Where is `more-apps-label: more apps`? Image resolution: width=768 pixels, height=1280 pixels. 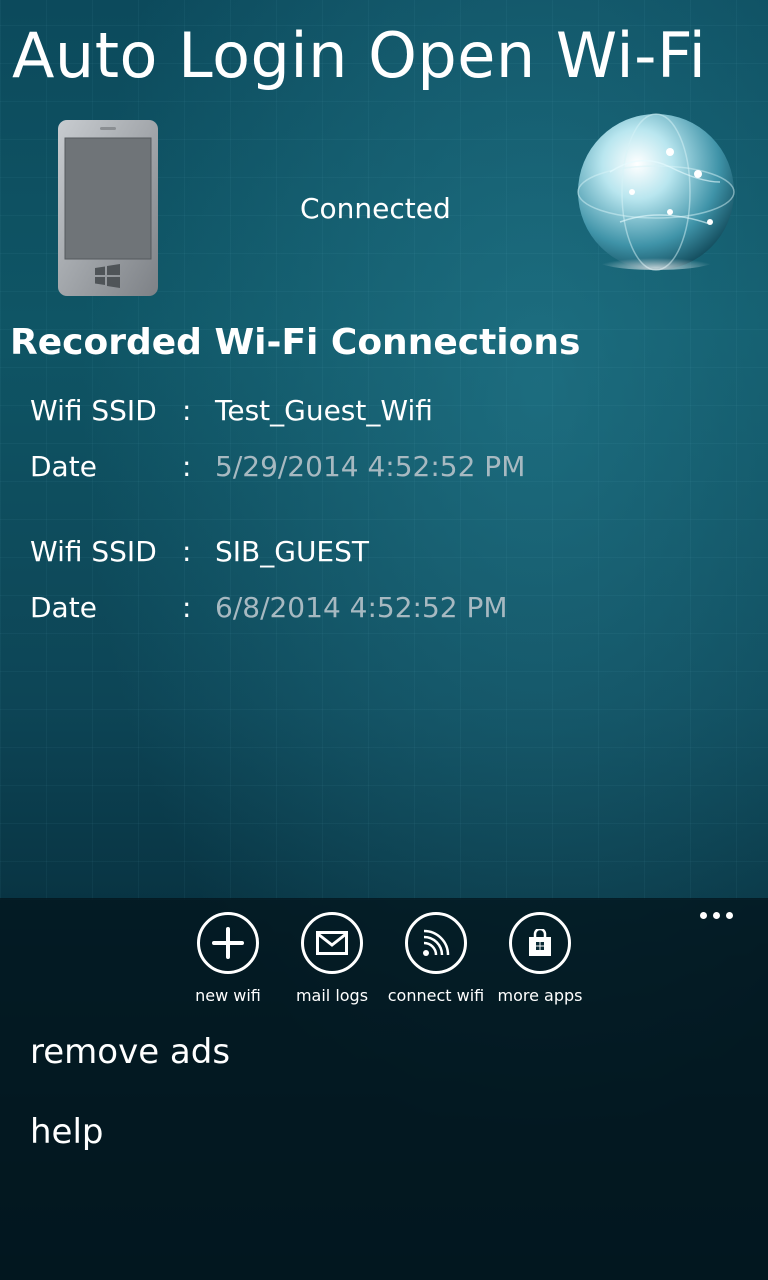 more-apps-label: more apps is located at coordinates (540, 995).